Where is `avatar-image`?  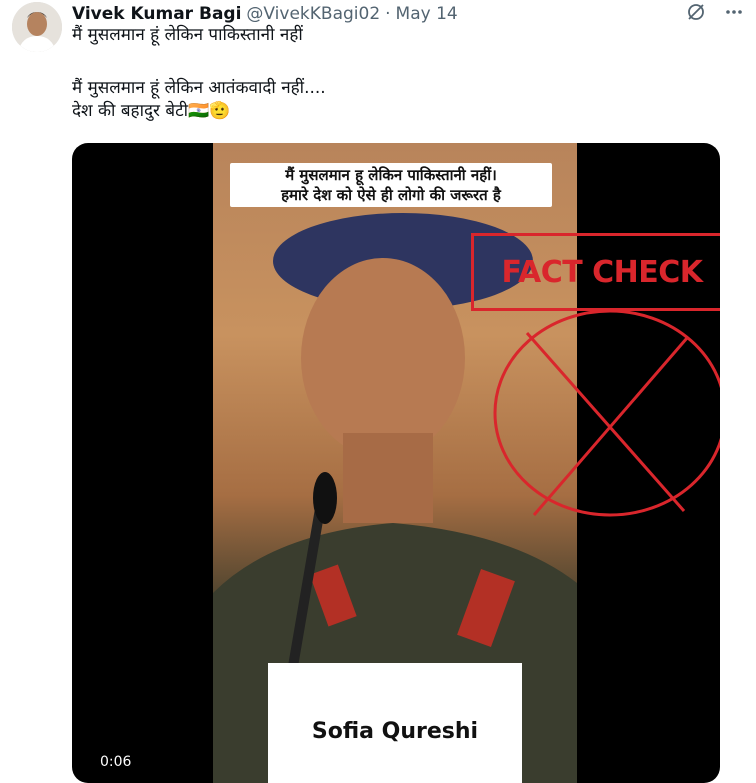 avatar-image is located at coordinates (37, 27).